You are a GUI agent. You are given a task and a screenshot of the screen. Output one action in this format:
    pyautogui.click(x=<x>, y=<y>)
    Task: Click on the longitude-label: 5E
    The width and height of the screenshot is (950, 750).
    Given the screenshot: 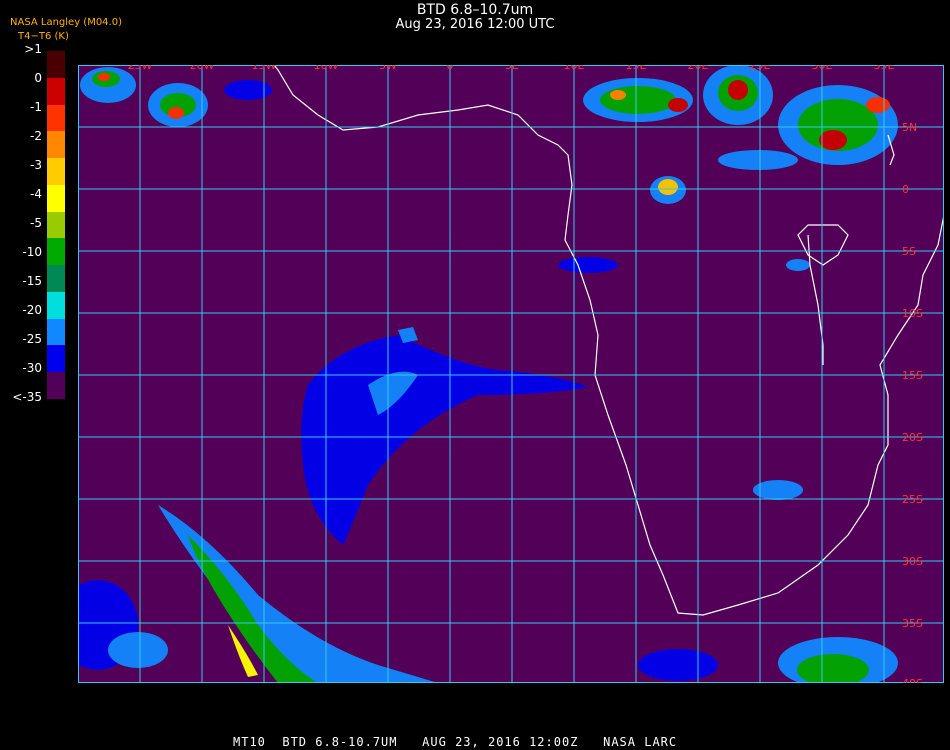 What is the action you would take?
    pyautogui.click(x=512, y=68)
    